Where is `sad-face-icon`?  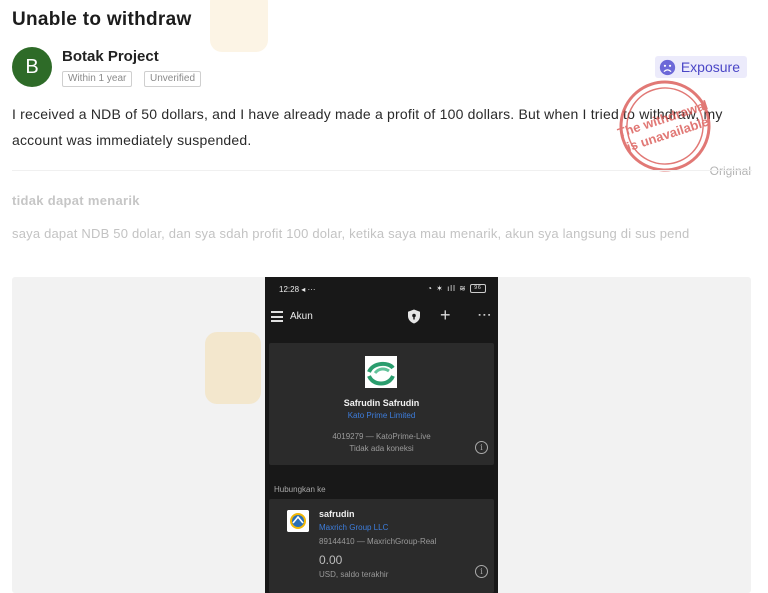 sad-face-icon is located at coordinates (667, 67).